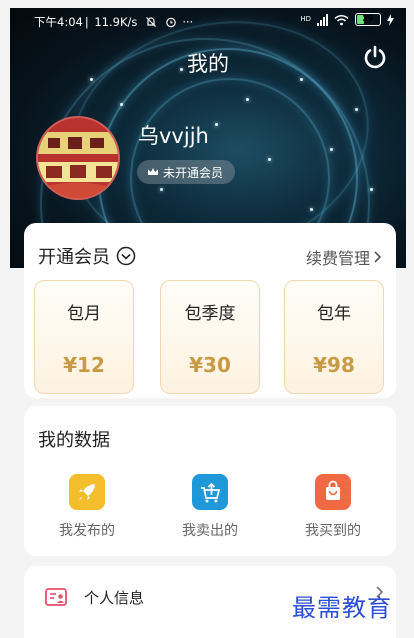 The image size is (414, 638). What do you see at coordinates (58, 22) in the screenshot?
I see `status-time: 下午4:04` at bounding box center [58, 22].